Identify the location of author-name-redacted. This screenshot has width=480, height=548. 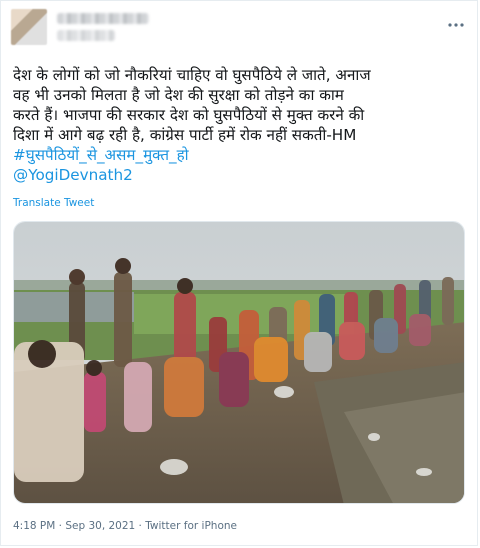
(103, 18).